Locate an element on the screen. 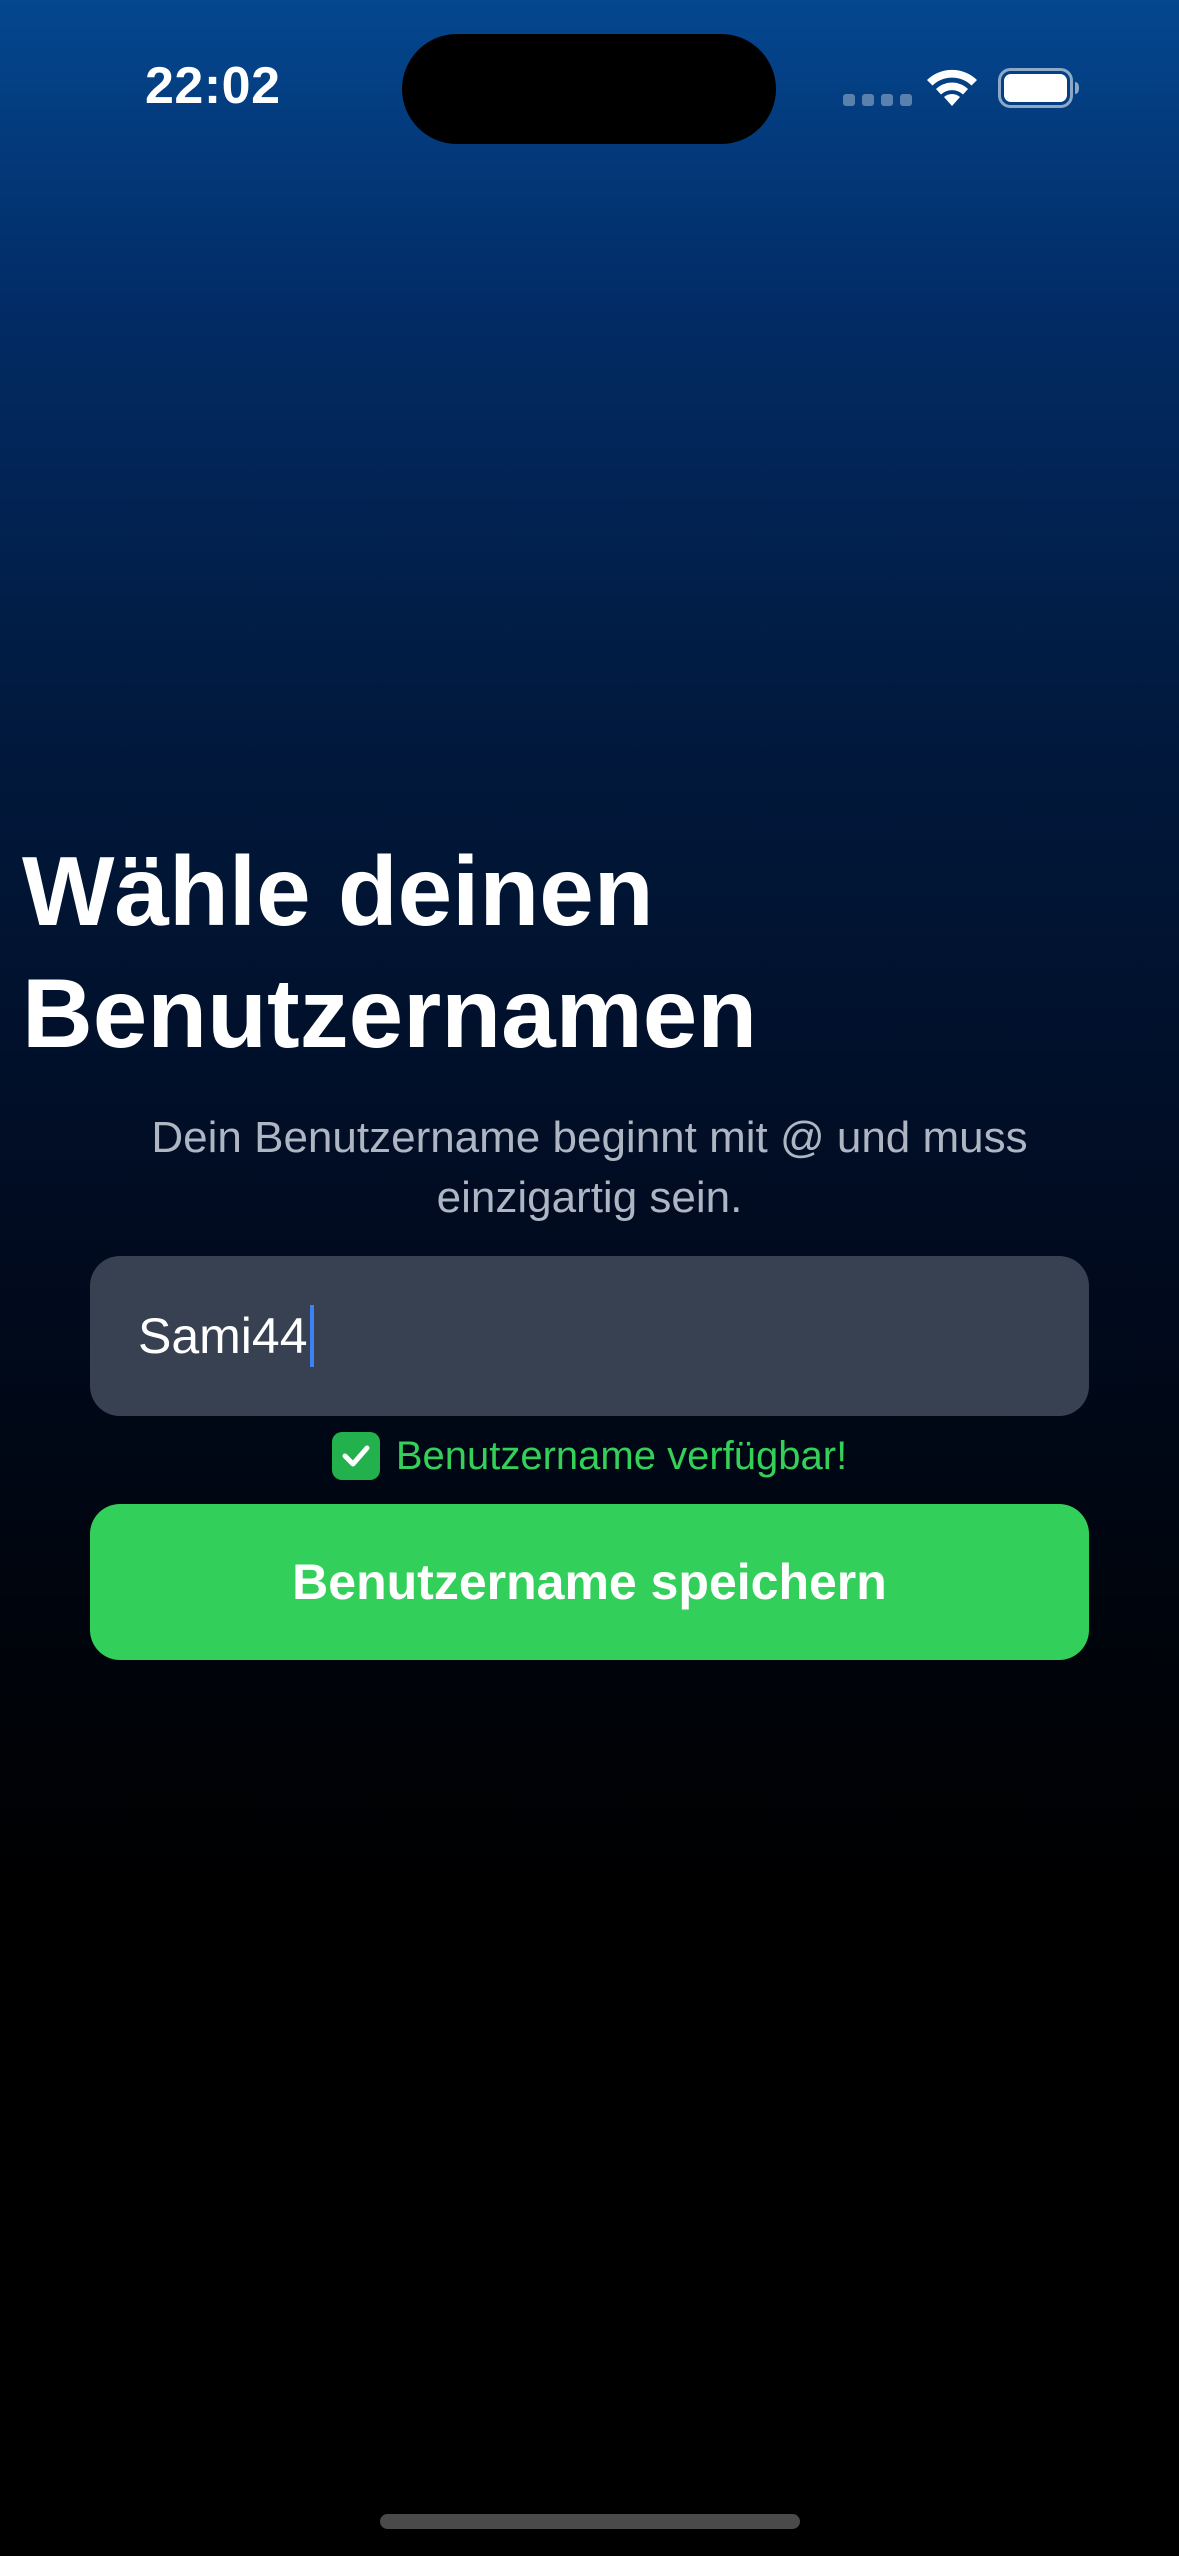 The height and width of the screenshot is (2556, 1179). availability-text: Benutzername verfügbar! is located at coordinates (621, 1455).